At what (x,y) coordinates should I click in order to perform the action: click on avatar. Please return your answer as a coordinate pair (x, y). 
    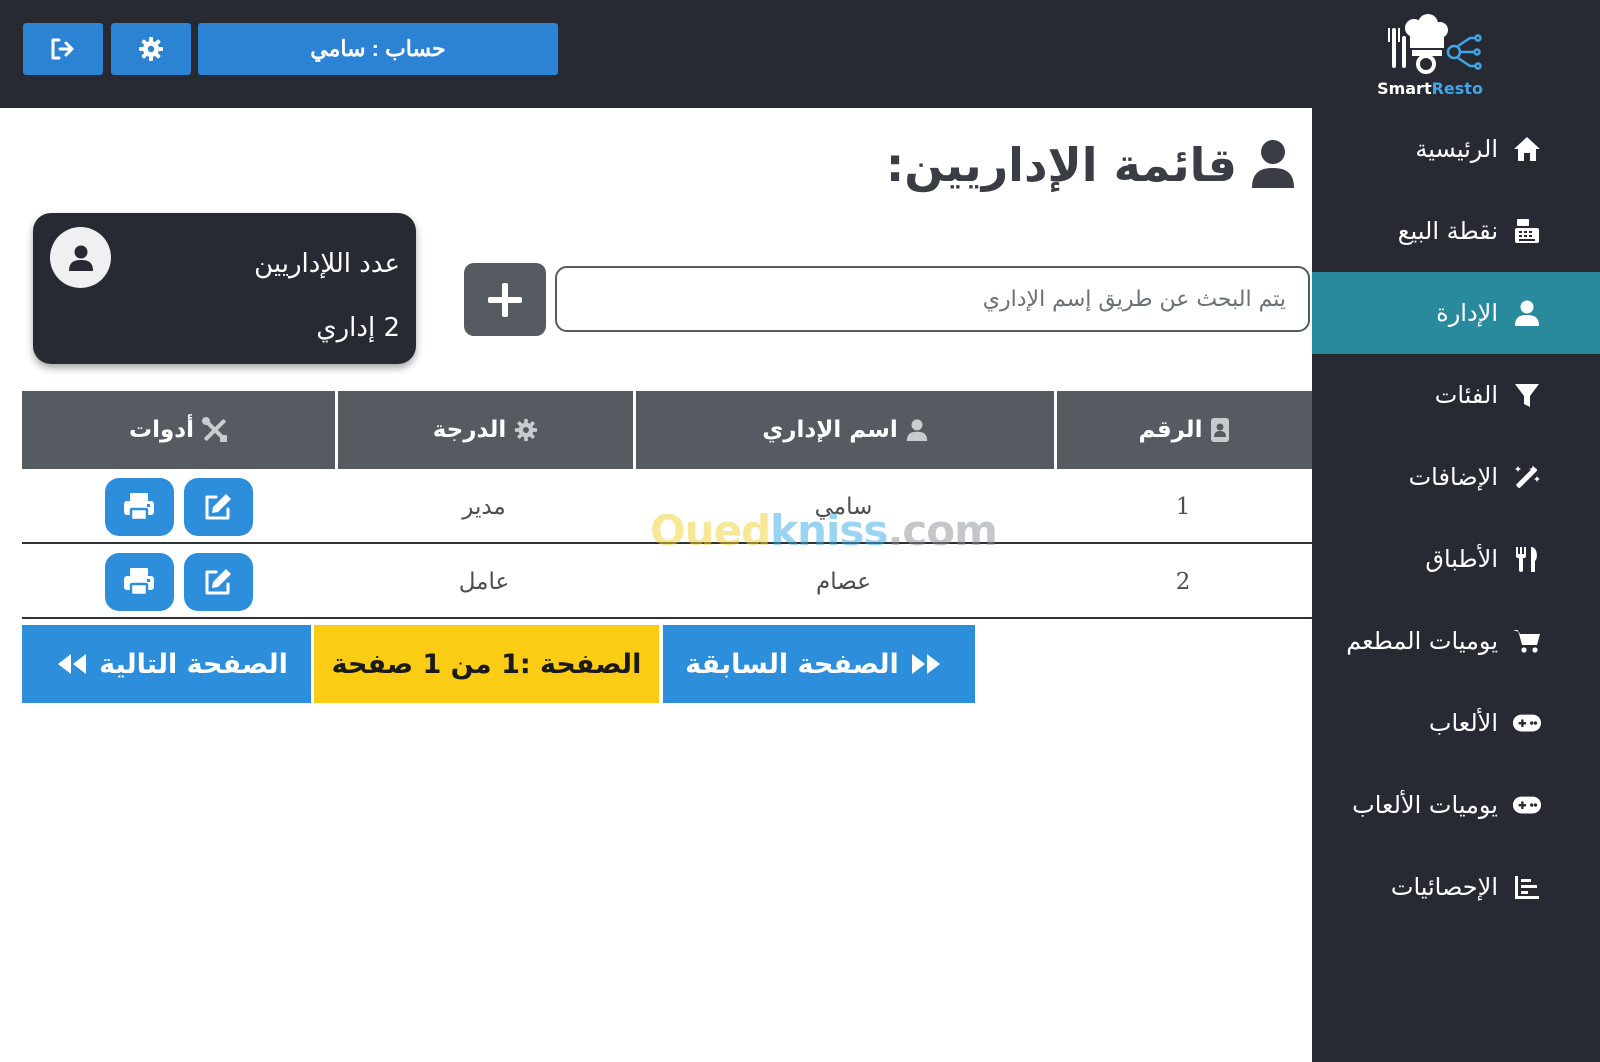
    Looking at the image, I should click on (80, 257).